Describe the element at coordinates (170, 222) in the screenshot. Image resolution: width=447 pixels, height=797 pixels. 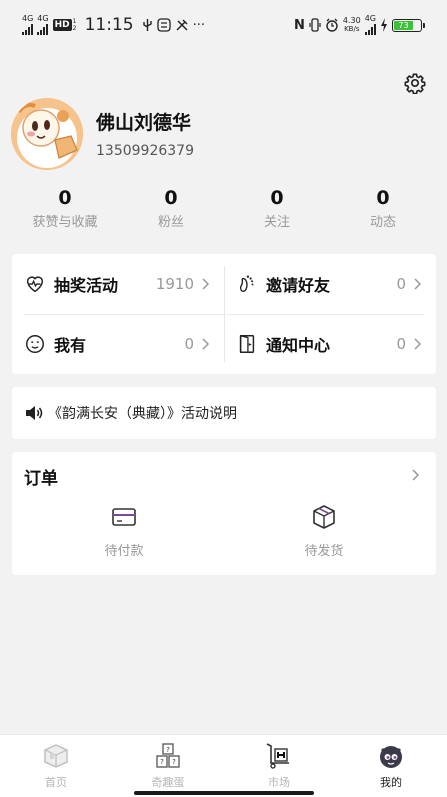
I see `stat-label: 粉丝` at that location.